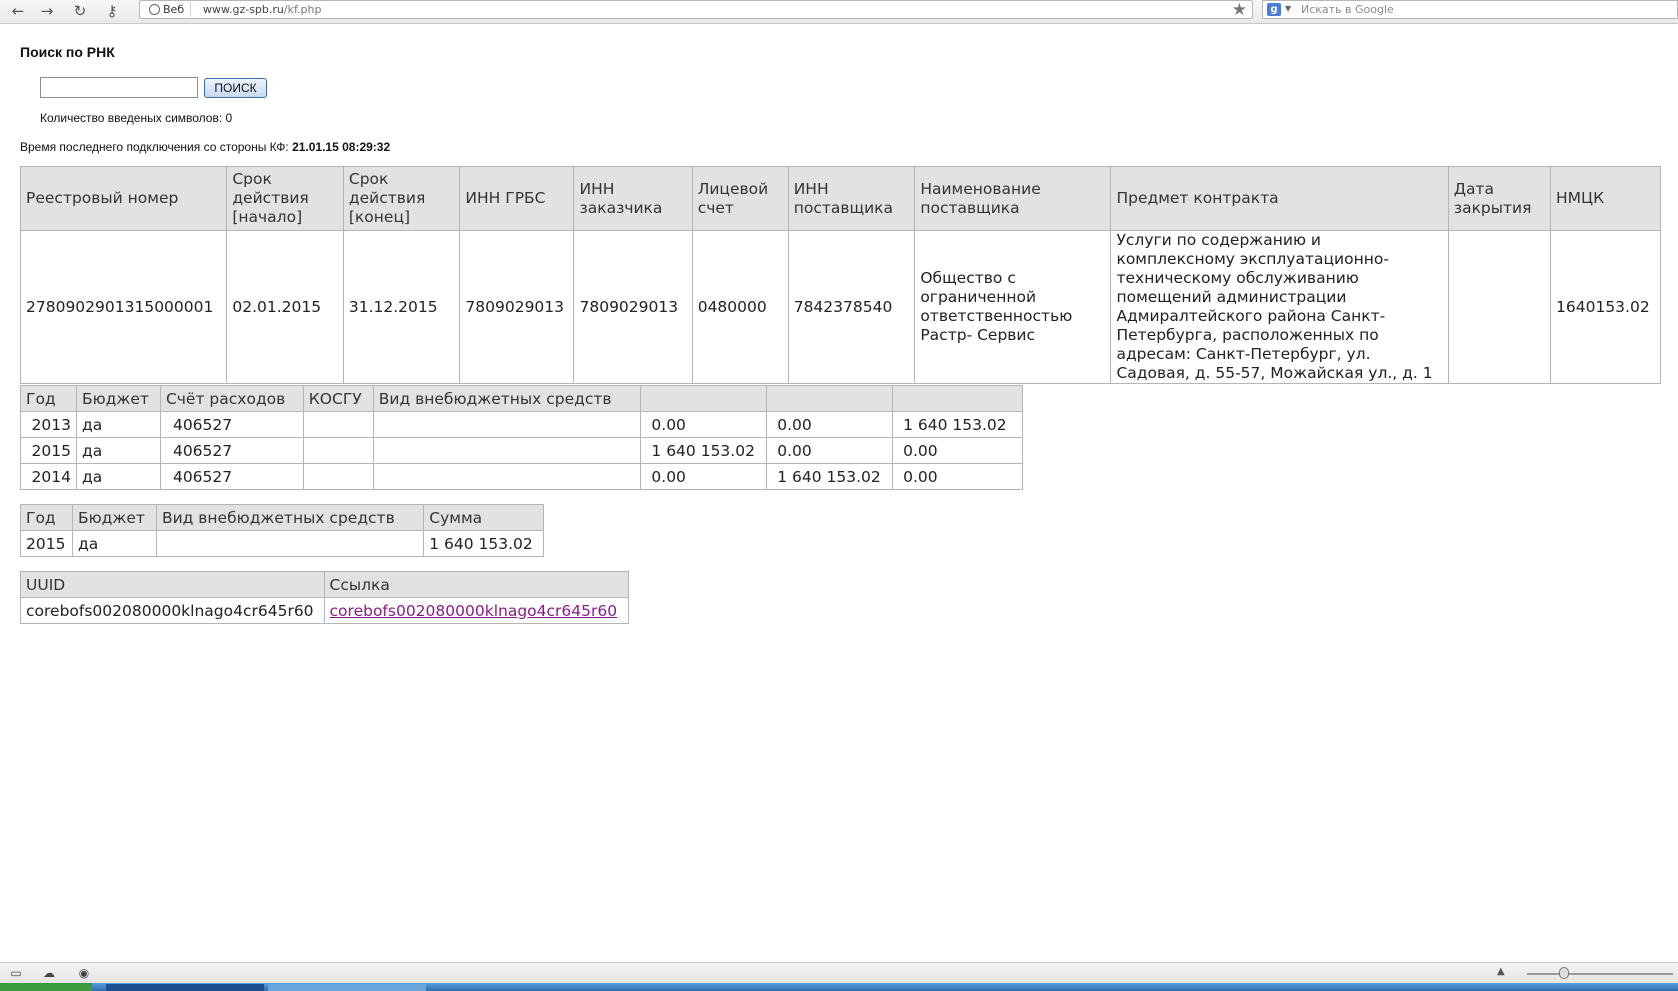 This screenshot has height=991, width=1678. What do you see at coordinates (1605, 307) in the screenshot?
I see `nmck-cell: 1640153.02` at bounding box center [1605, 307].